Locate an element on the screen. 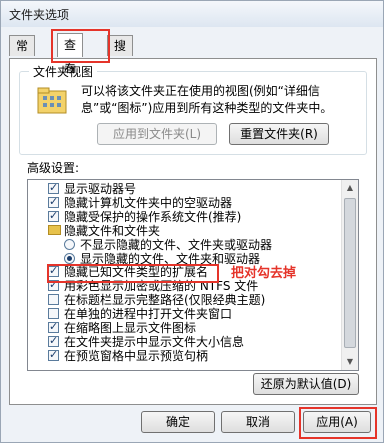  scroll-thumb is located at coordinates (350, 273).